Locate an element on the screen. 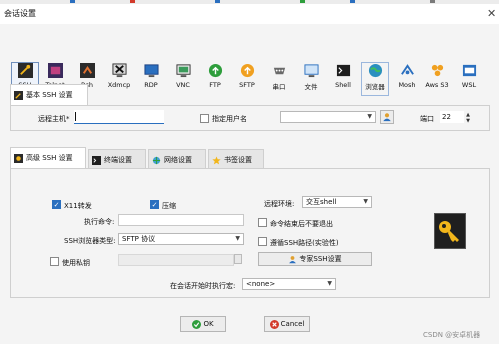 The image size is (499, 344). x11-forwarding-label: X11转发 is located at coordinates (78, 206).